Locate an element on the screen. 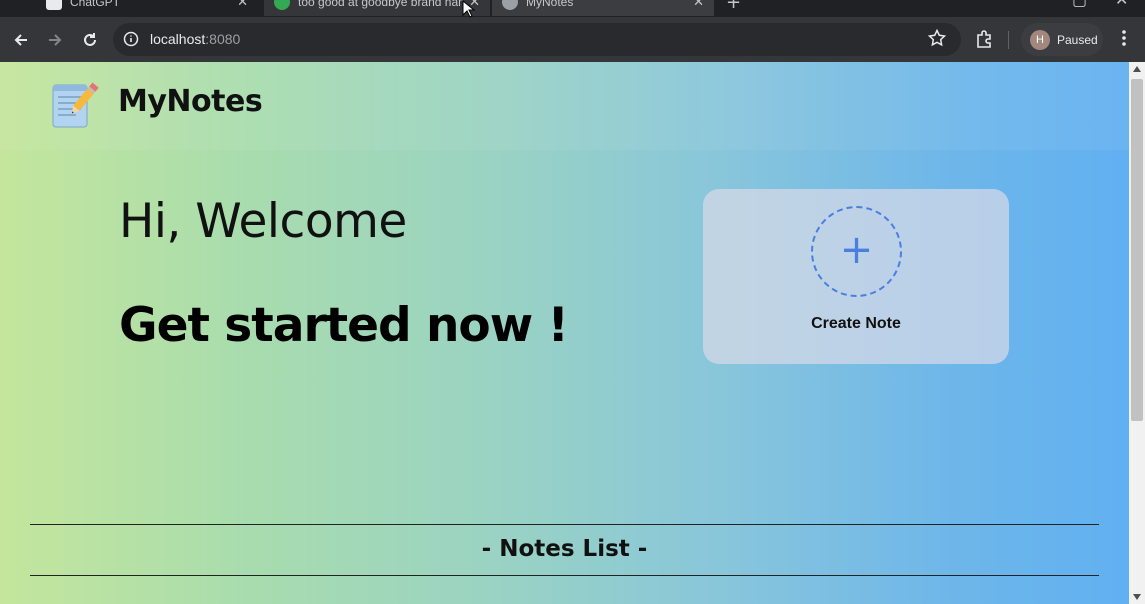  google-icon is located at coordinates (282, 5).